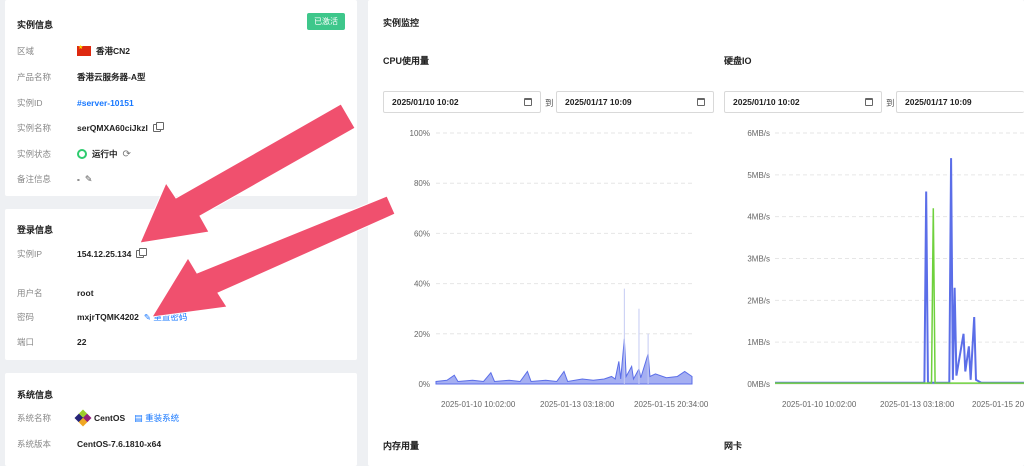 The height and width of the screenshot is (466, 1024). I want to click on username-label: 用户名, so click(30, 293).